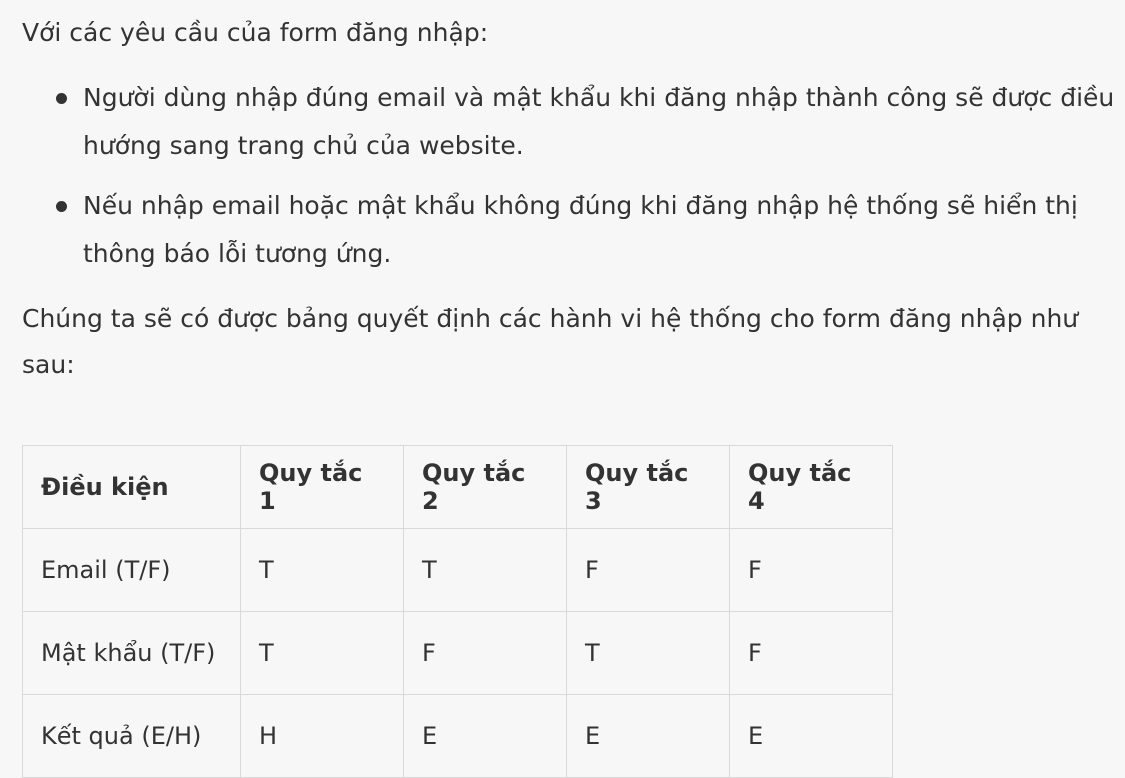 The image size is (1125, 778). Describe the element at coordinates (485, 487) in the screenshot. I see `table-header-cell: Quy tắc 2` at that location.